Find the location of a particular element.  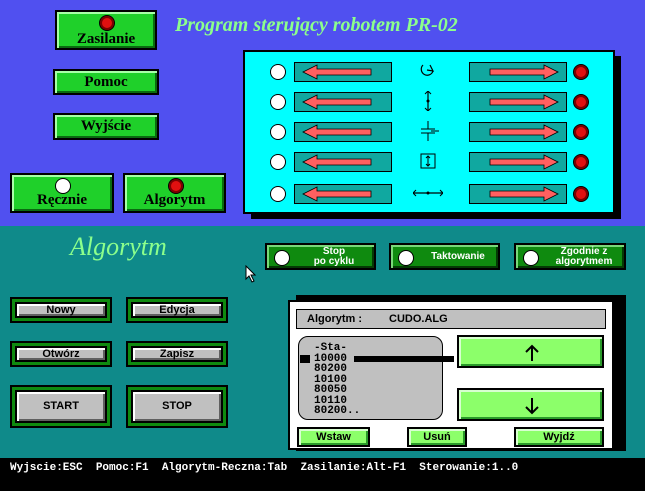

zapisz-button: Zapisz is located at coordinates (177, 354).